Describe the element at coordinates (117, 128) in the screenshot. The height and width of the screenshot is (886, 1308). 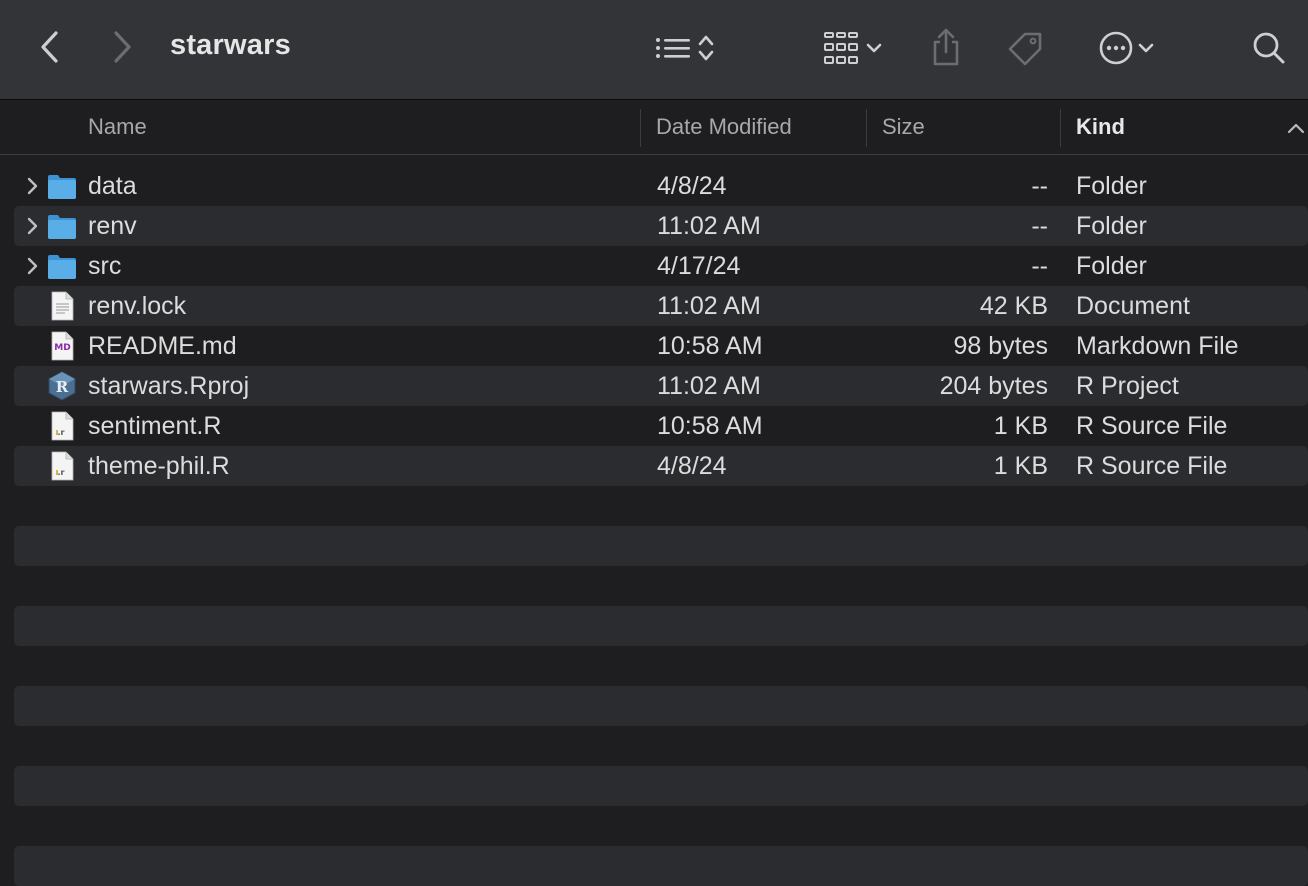
I see `column-header-name: Name` at that location.